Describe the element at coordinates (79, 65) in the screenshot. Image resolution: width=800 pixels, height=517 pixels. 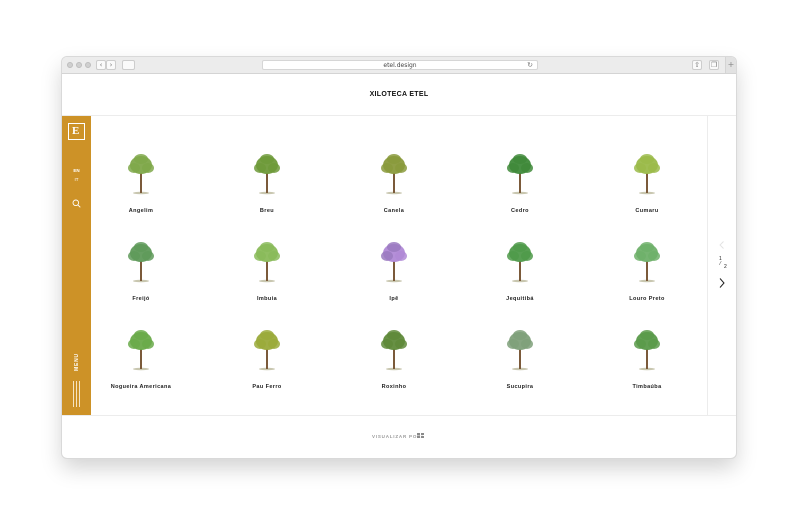
I see `minimize-window-icon` at that location.